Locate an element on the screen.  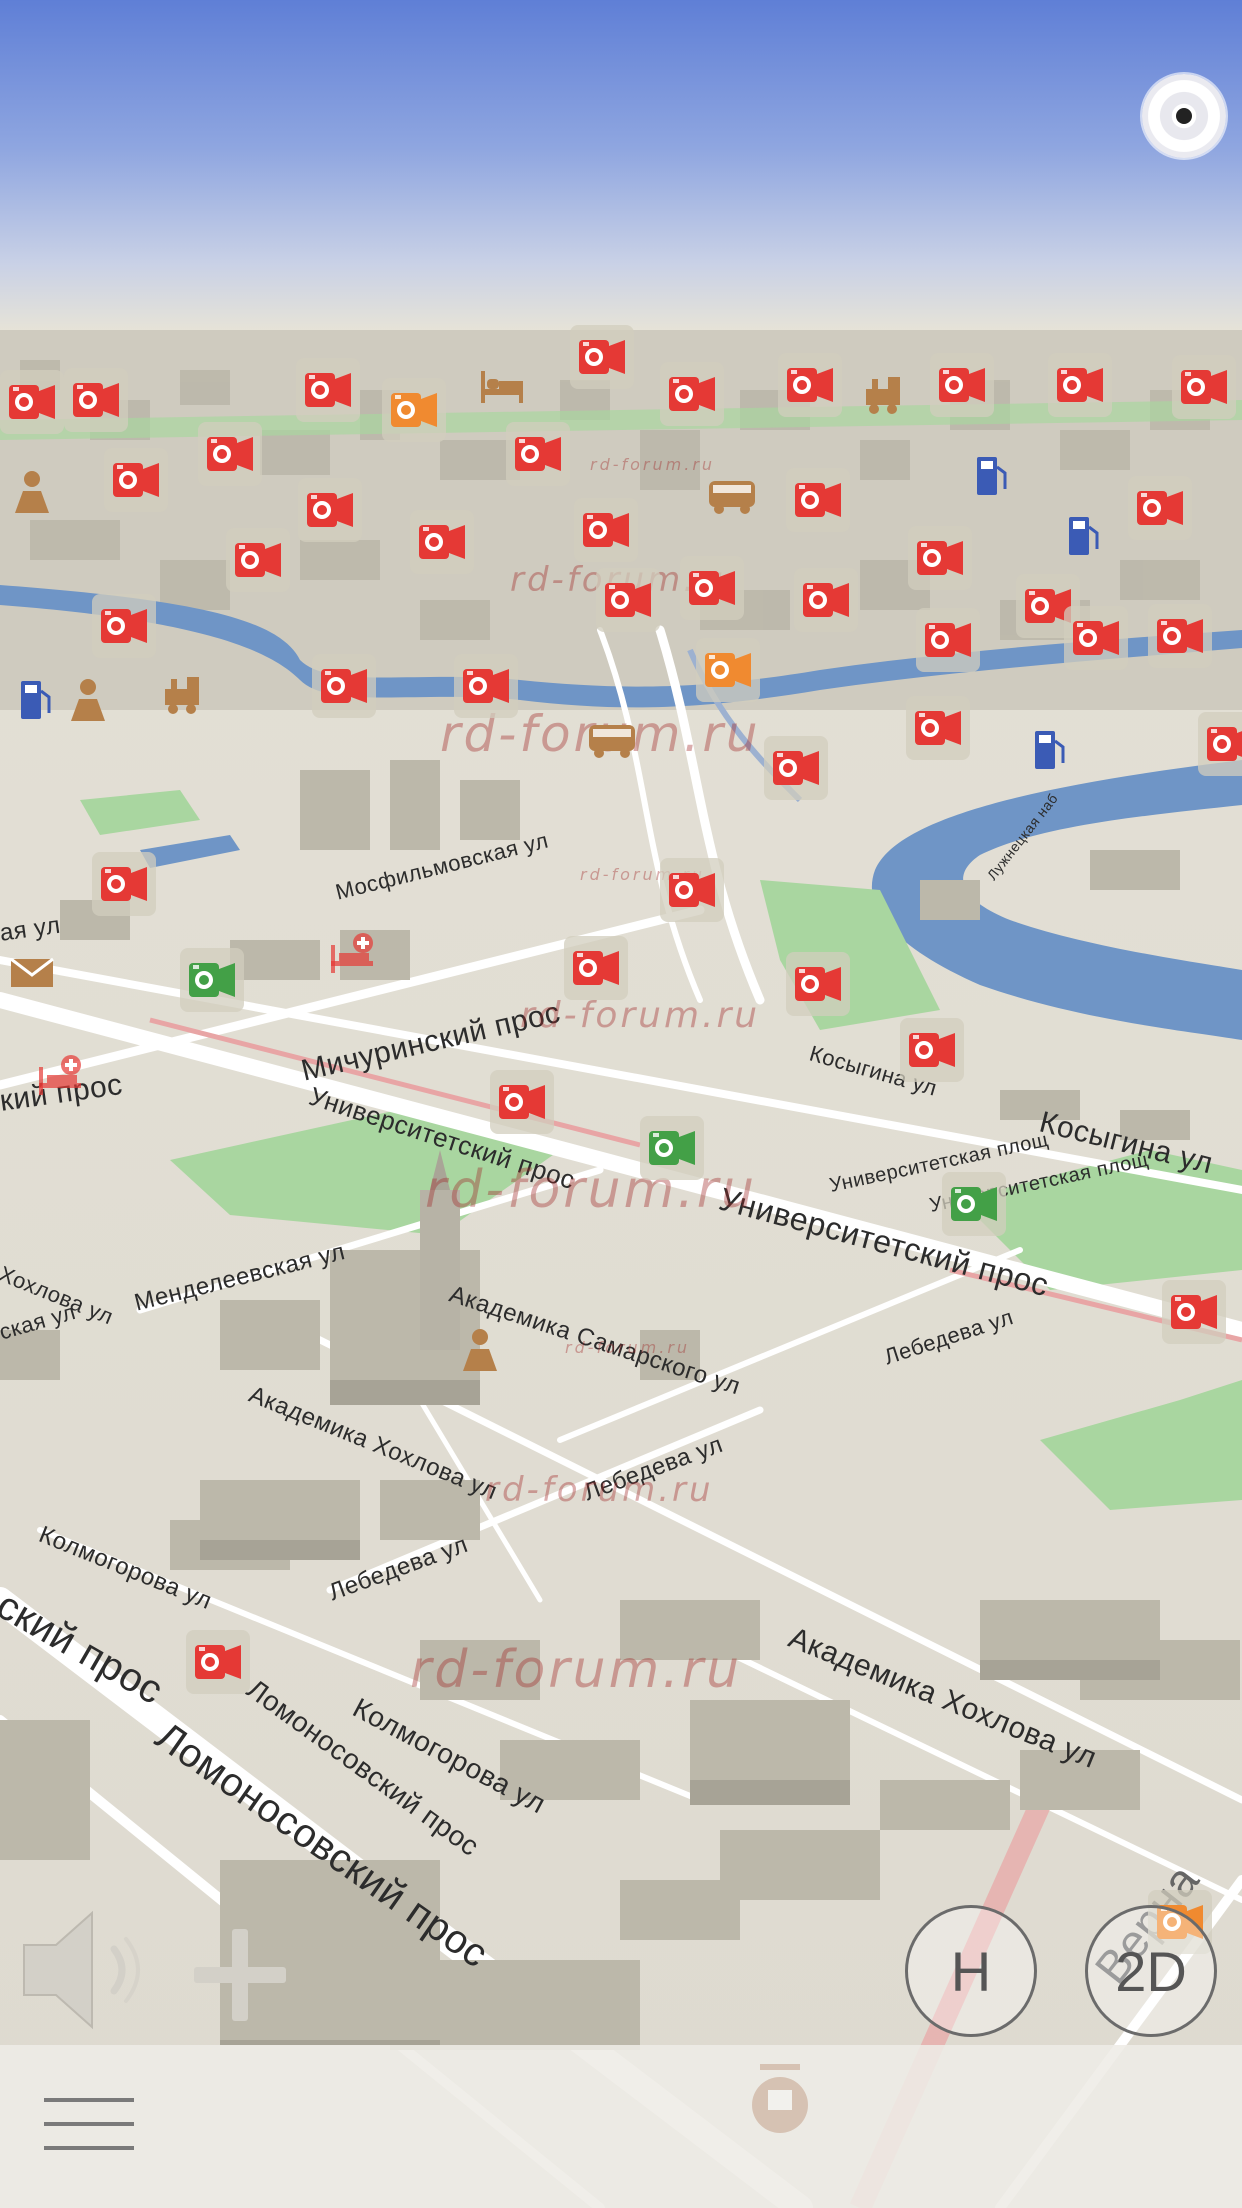
view-mode-button: 2D is located at coordinates (1151, 1971).